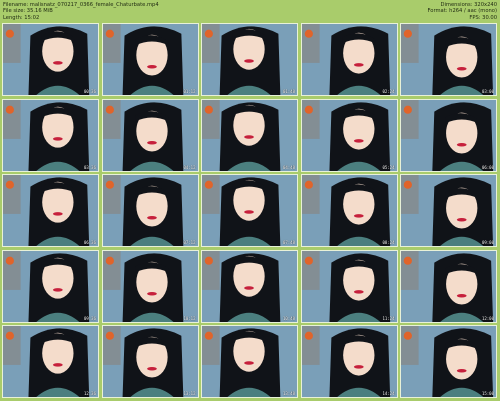 This screenshot has width=500, height=401. I want to click on thumbnail-frame: 07:48, so click(249, 210).